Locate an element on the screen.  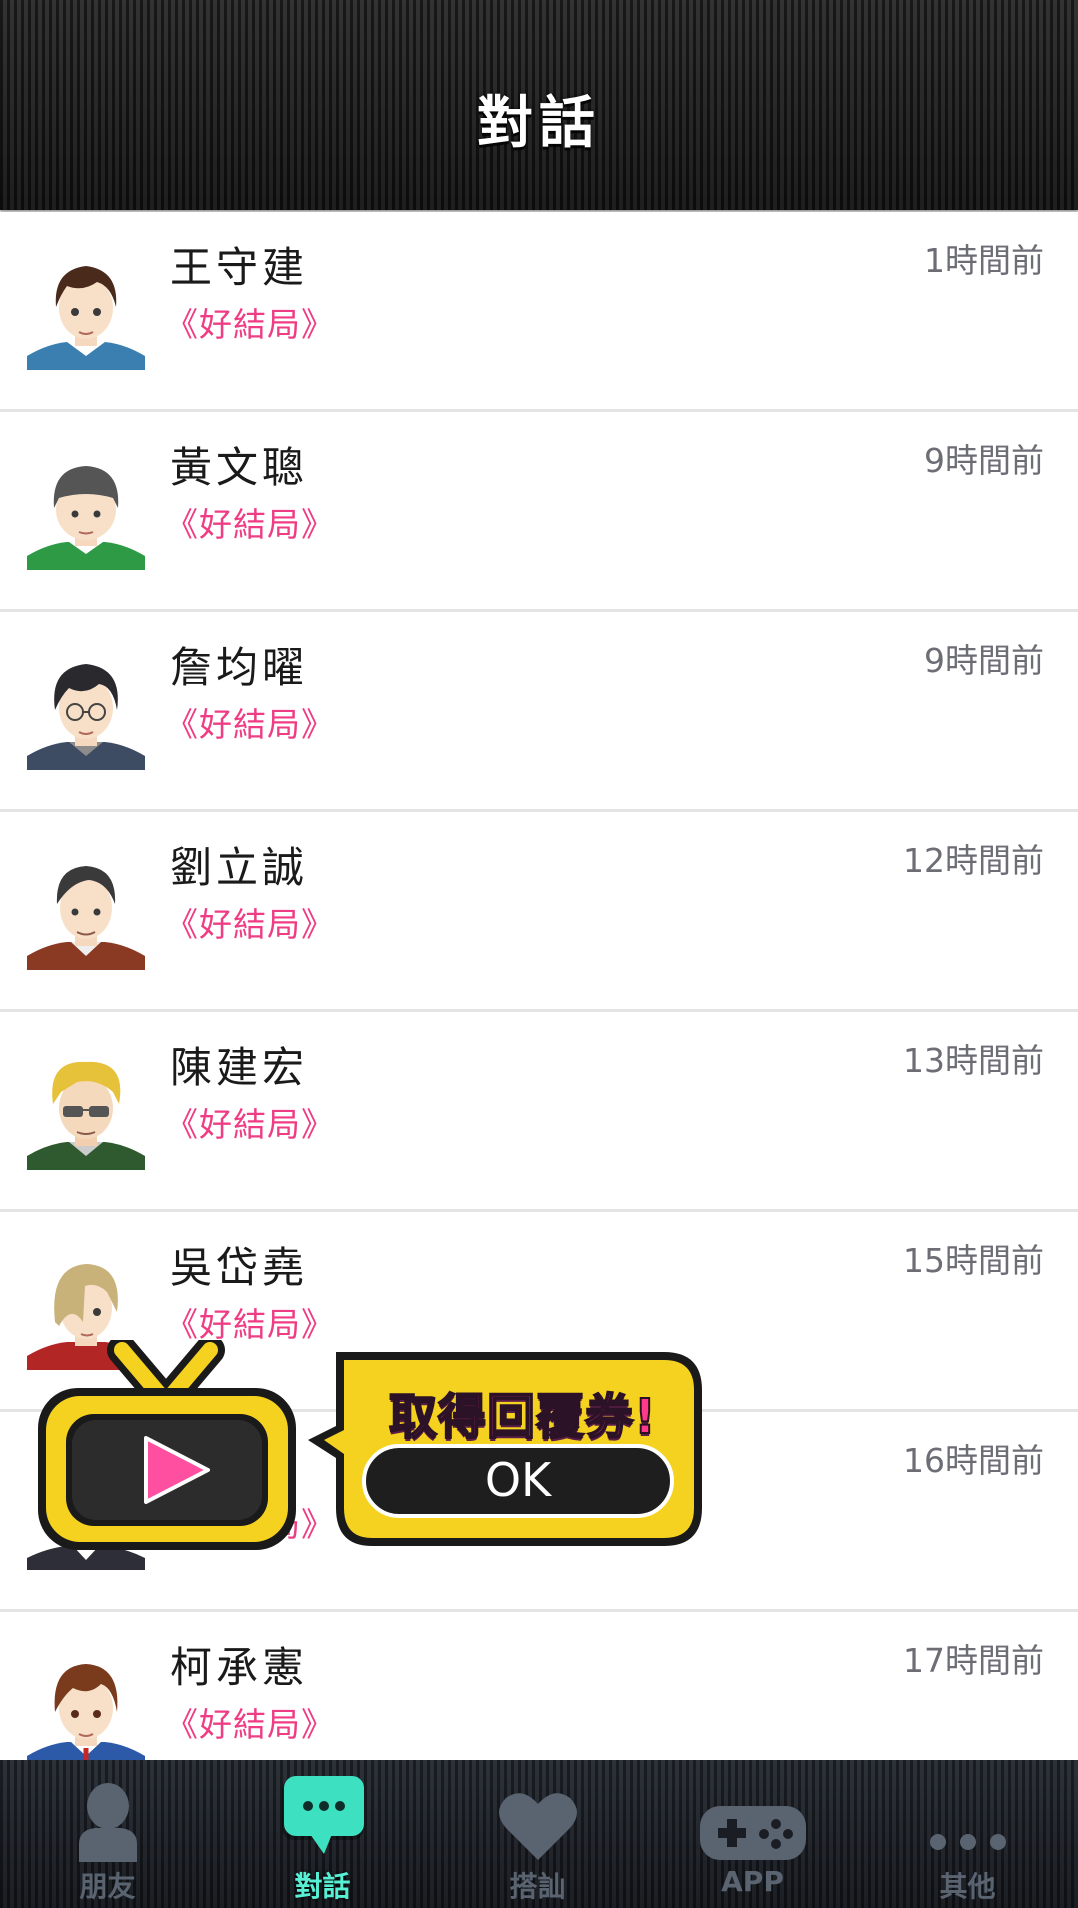
header-bar: 對話 is located at coordinates (539, 105).